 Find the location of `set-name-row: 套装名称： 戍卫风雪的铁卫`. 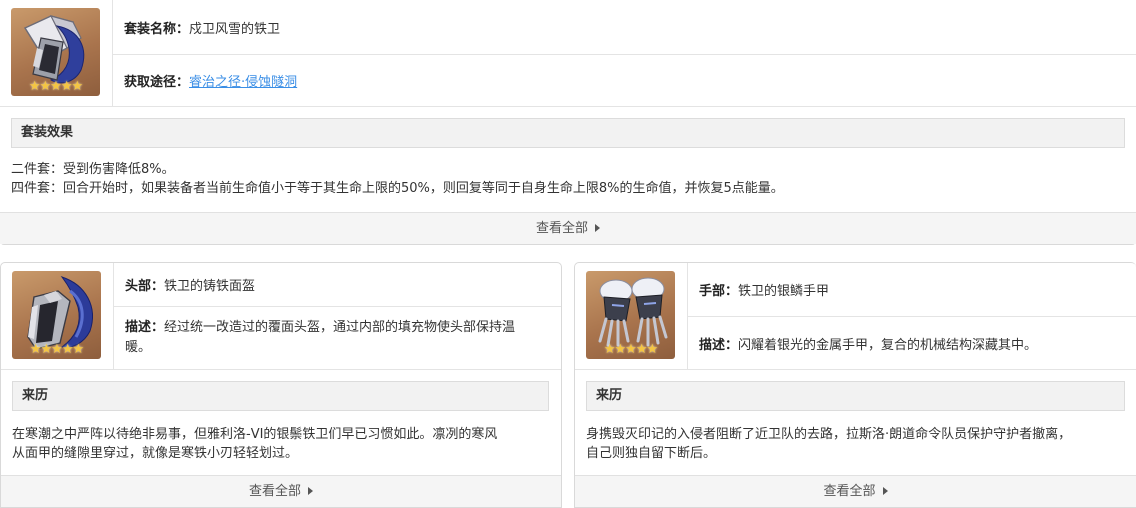

set-name-row: 套装名称： 戍卫风雪的铁卫 is located at coordinates (624, 27).